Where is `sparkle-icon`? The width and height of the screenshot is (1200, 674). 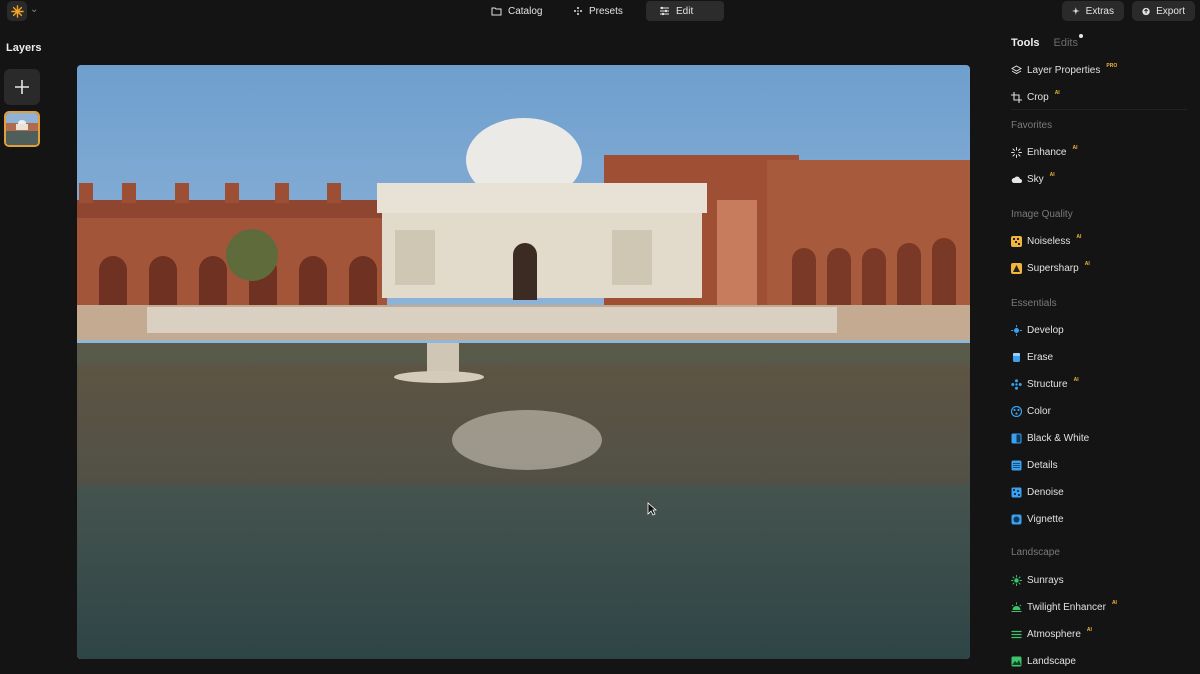
sparkle-icon is located at coordinates (578, 11).